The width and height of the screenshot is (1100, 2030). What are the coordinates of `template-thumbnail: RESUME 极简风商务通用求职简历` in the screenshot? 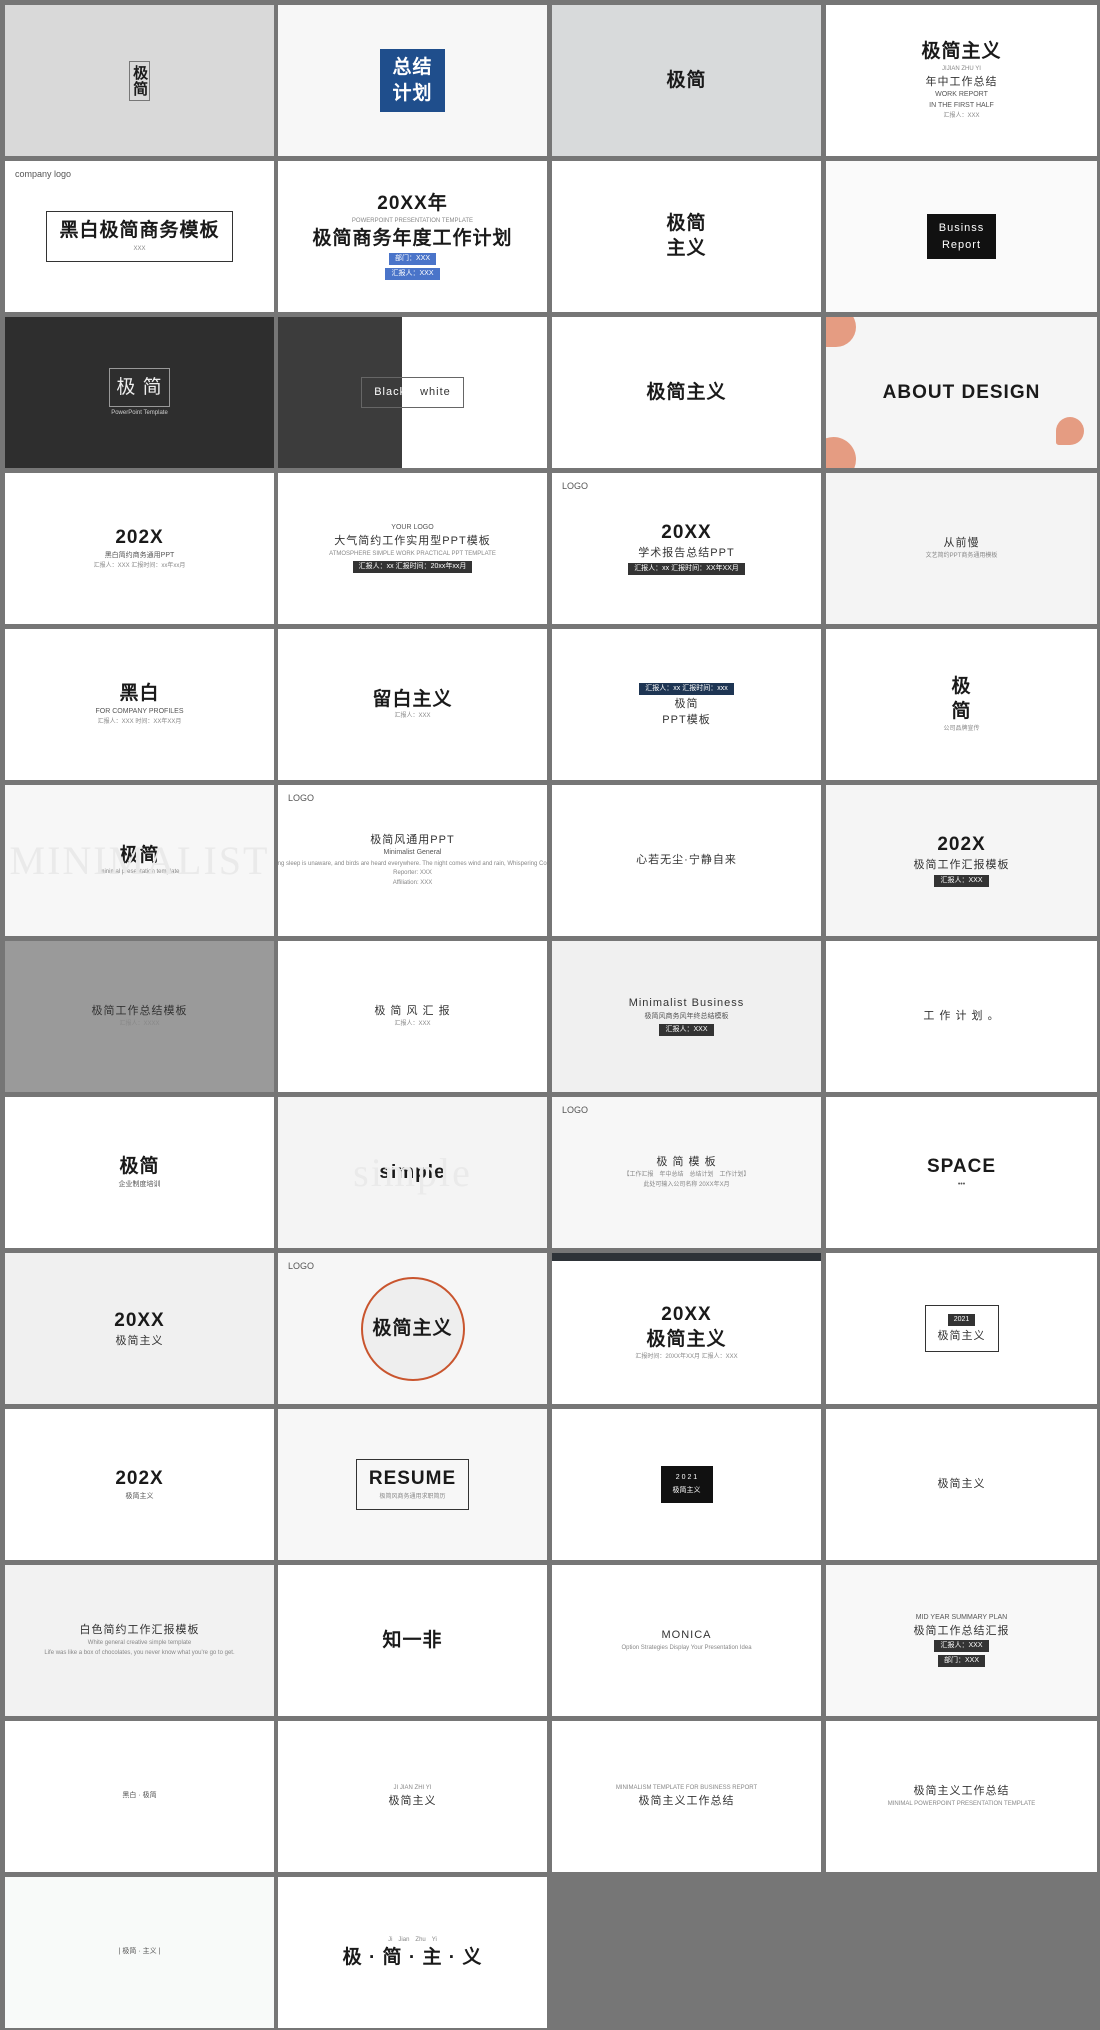 It's located at (412, 1484).